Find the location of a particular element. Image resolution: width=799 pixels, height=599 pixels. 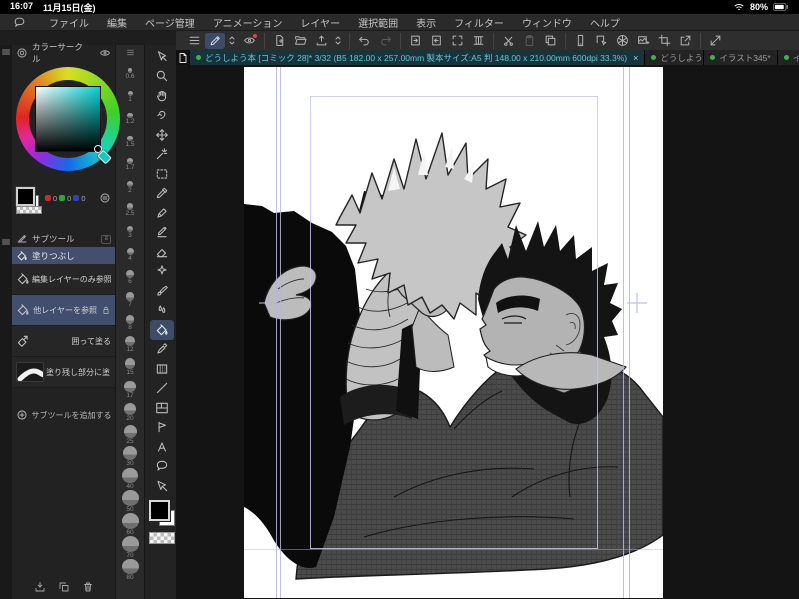

tool-pen is located at coordinates (162, 213).